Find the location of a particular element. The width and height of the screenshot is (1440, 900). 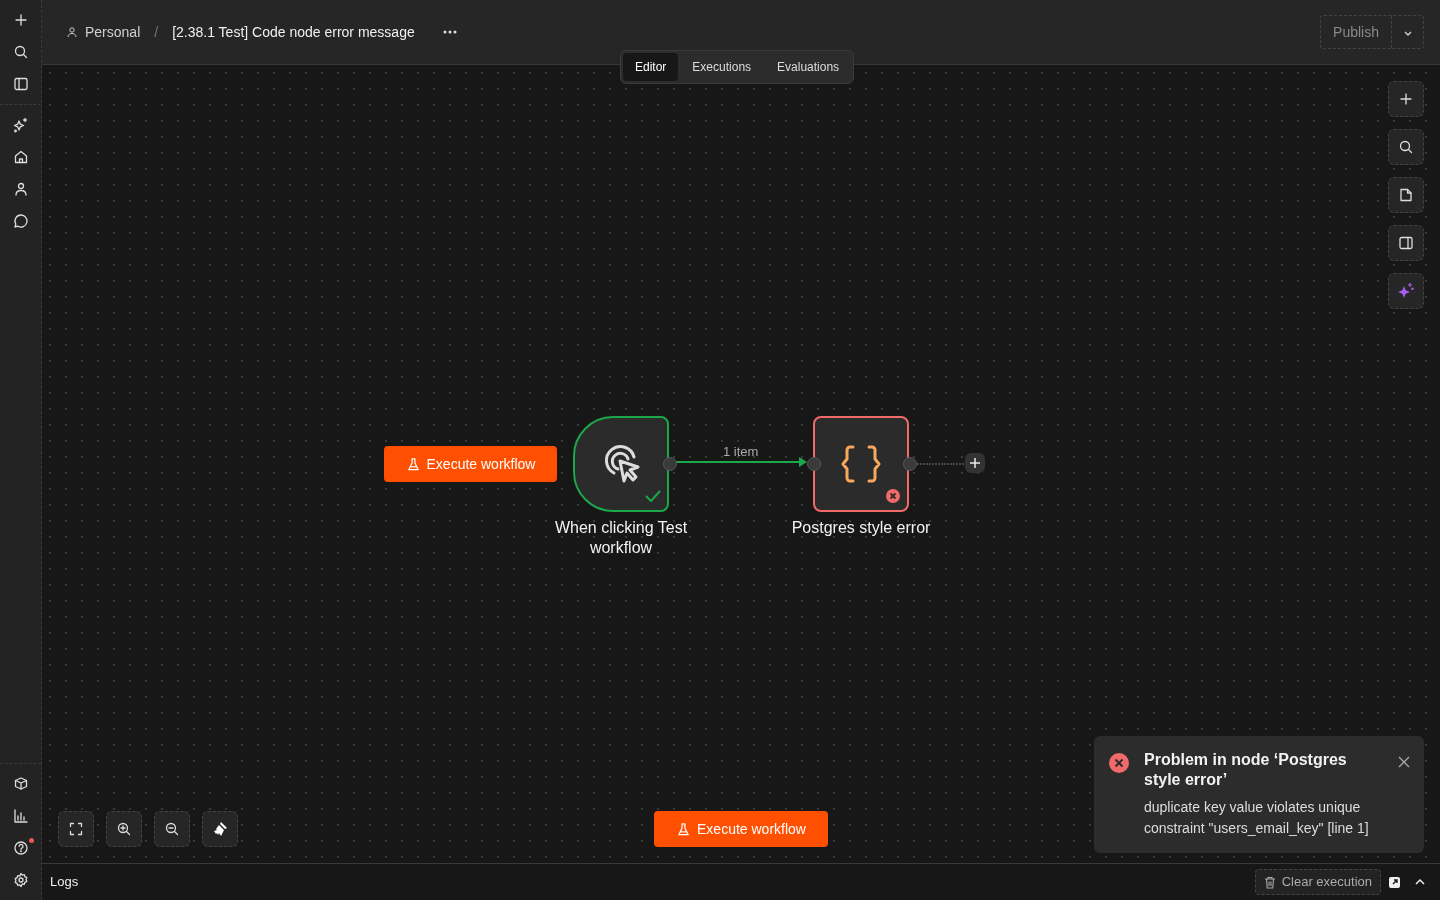

zoom-out-icon is located at coordinates (172, 829).